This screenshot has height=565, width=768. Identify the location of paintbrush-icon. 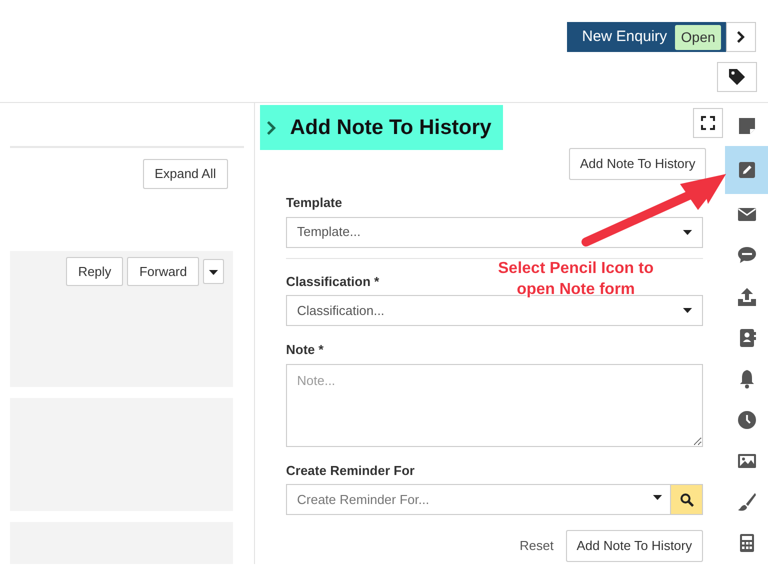
(746, 502).